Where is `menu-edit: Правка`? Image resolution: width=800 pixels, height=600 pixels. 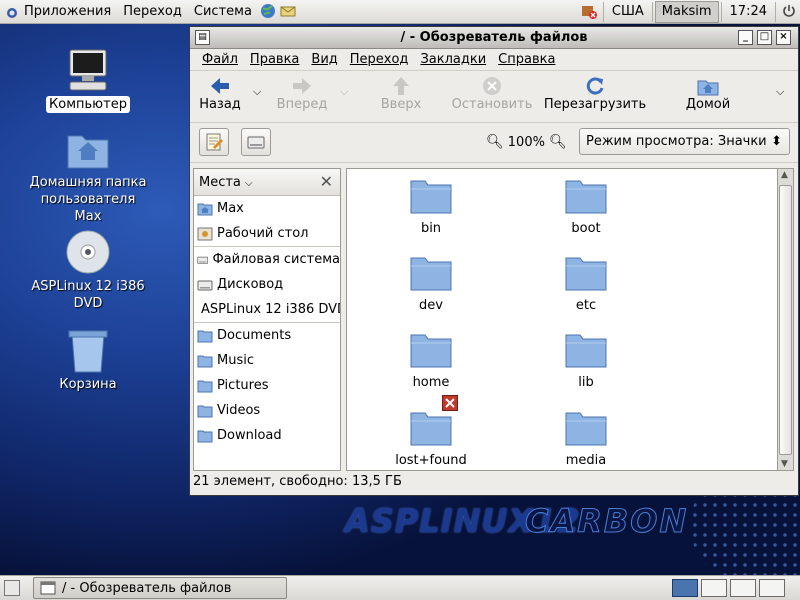
menu-edit: Правка is located at coordinates (274, 59).